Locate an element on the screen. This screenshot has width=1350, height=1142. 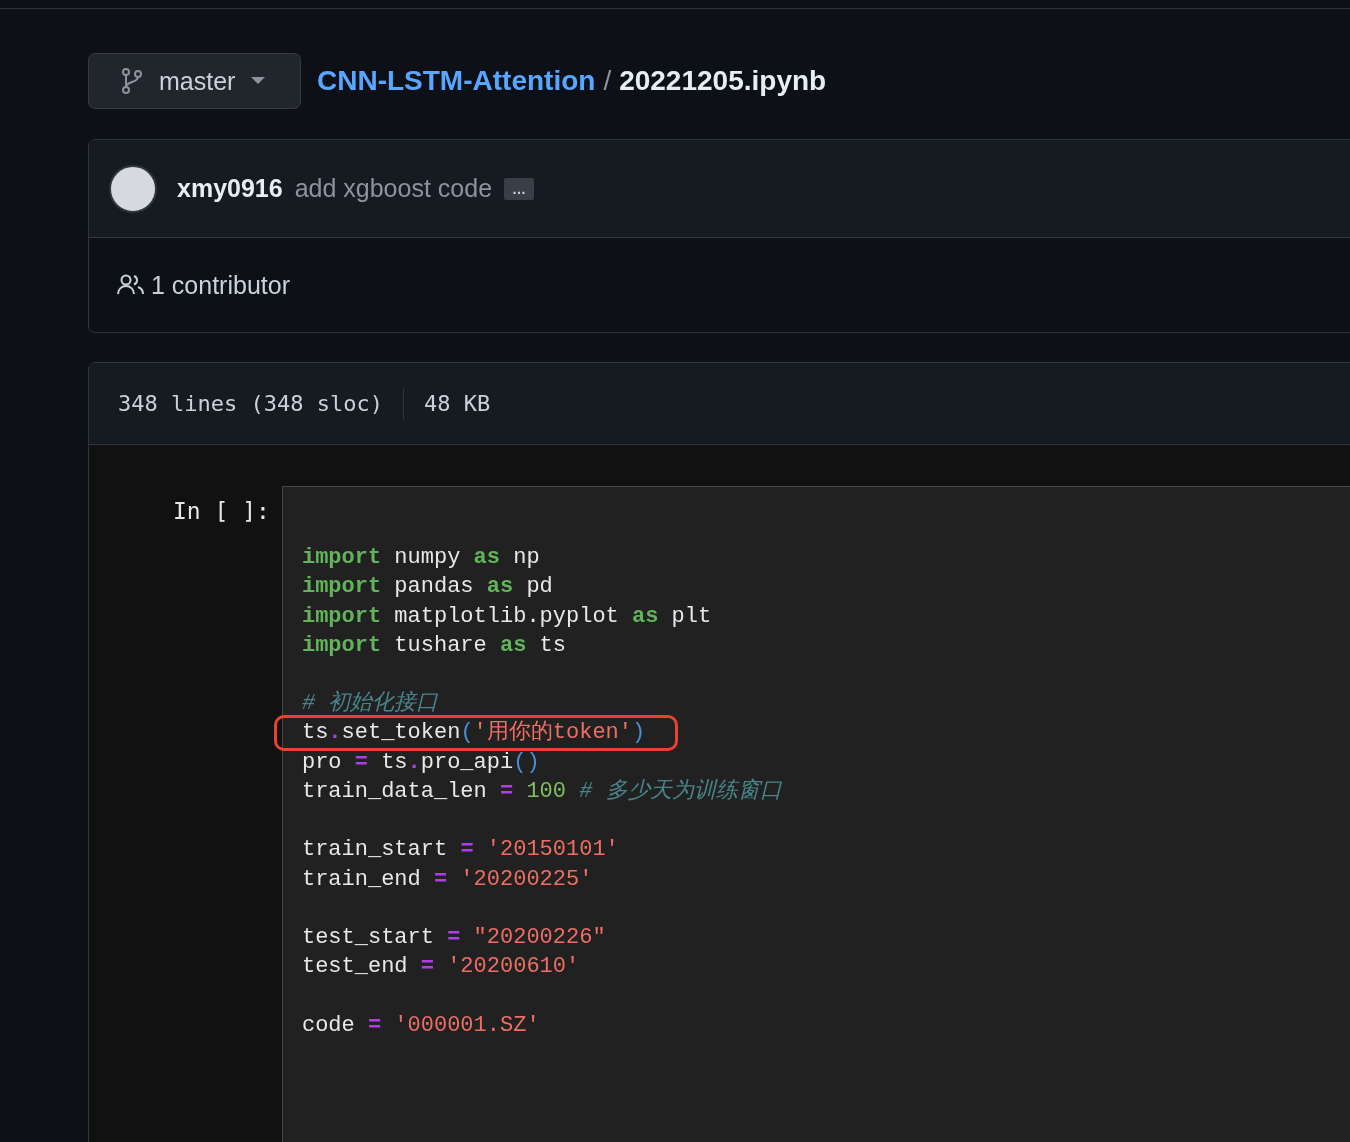
people-icon is located at coordinates (131, 285).